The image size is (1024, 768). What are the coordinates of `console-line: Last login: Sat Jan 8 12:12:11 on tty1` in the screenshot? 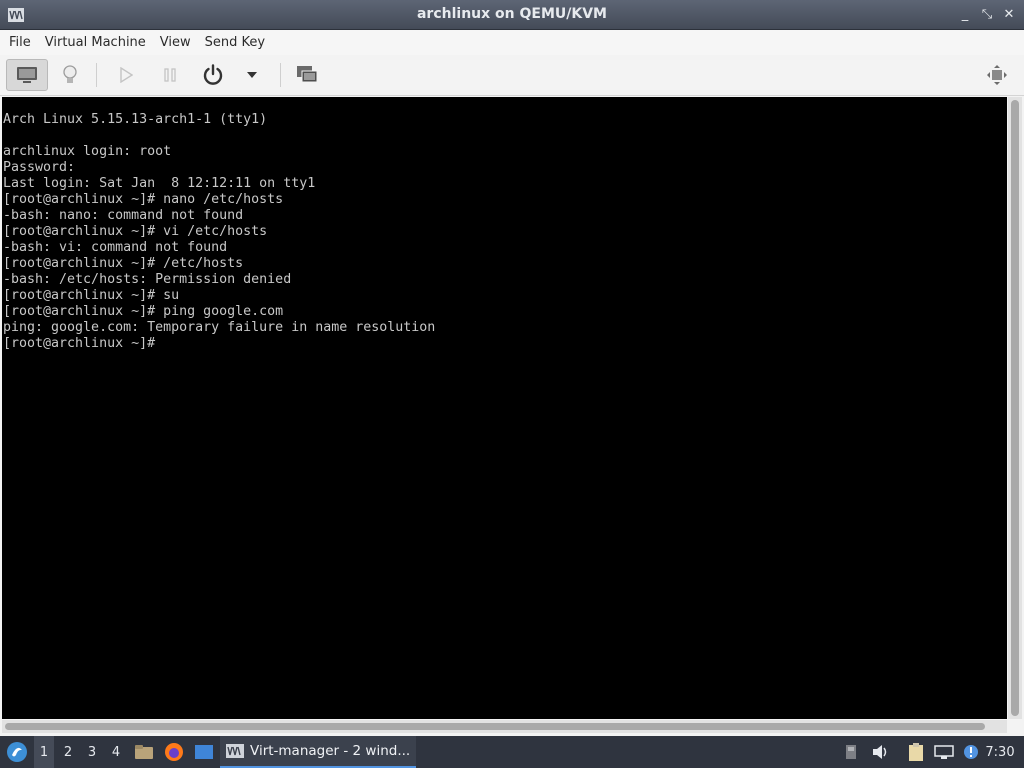 It's located at (159, 183).